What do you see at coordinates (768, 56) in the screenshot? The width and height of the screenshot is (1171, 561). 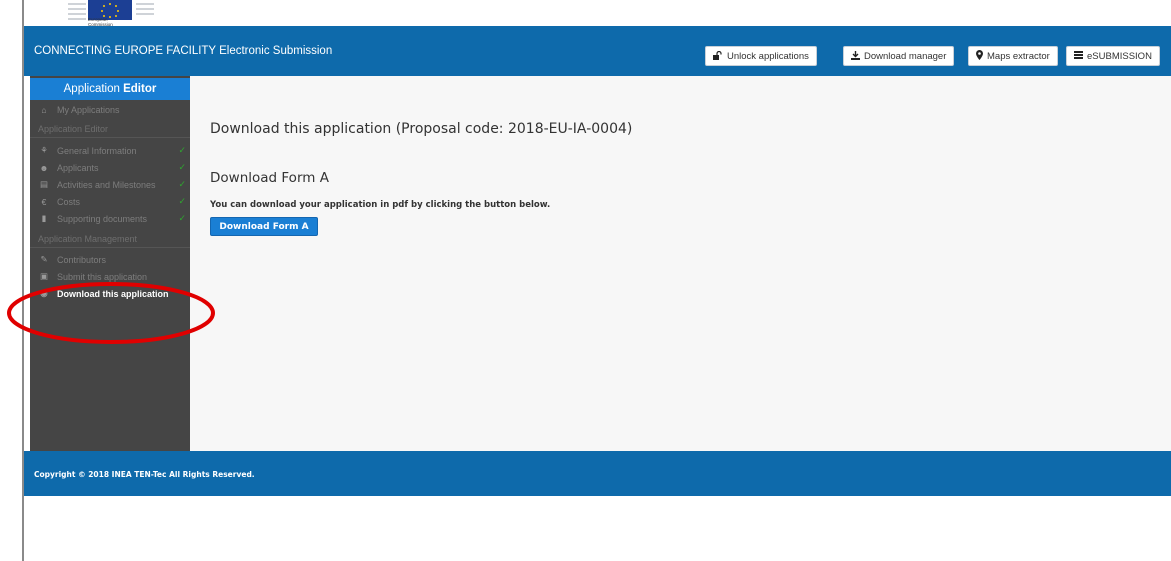 I see `unlock-applications-label: Unlock applications` at bounding box center [768, 56].